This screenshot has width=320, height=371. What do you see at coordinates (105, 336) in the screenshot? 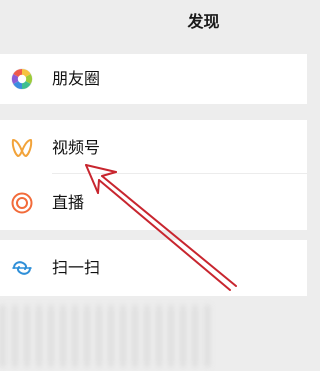
I see `blurred-content` at bounding box center [105, 336].